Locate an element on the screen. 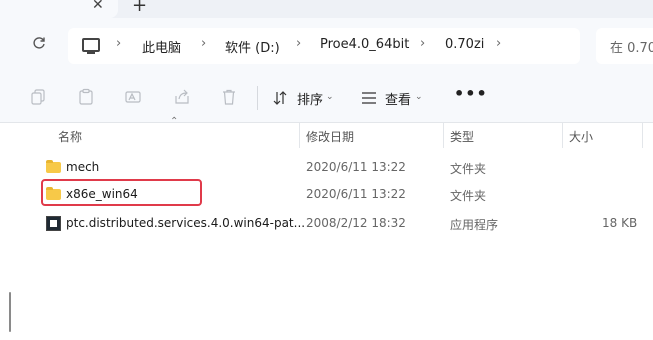 Image resolution: width=653 pixels, height=340 pixels. column-modified: 修改日期 is located at coordinates (330, 136).